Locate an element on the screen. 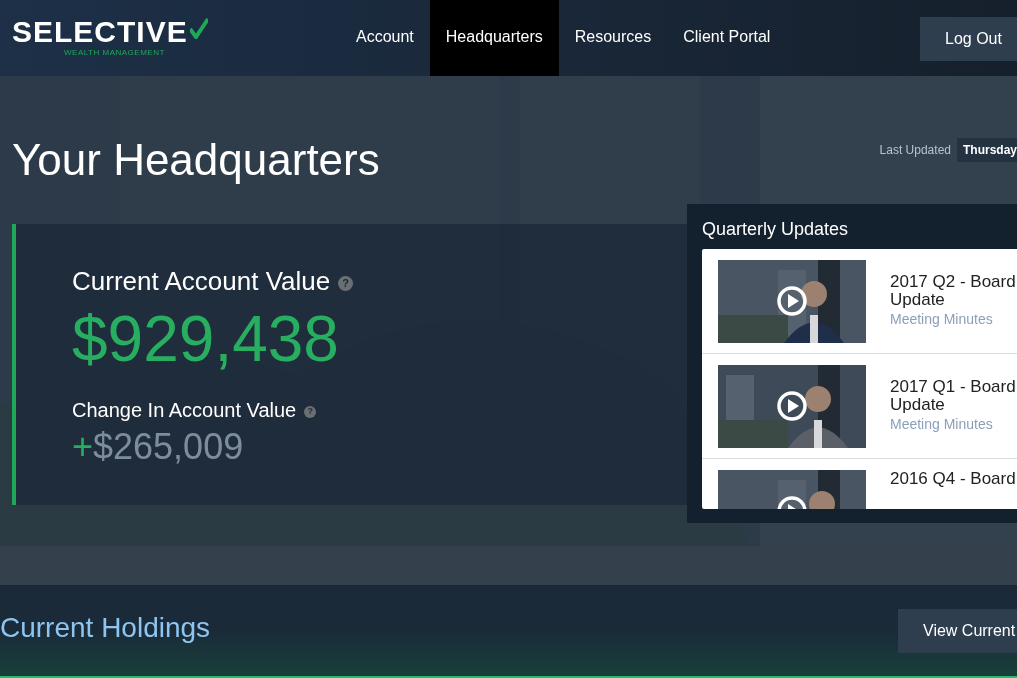  nav-tab: Resources is located at coordinates (613, 38).